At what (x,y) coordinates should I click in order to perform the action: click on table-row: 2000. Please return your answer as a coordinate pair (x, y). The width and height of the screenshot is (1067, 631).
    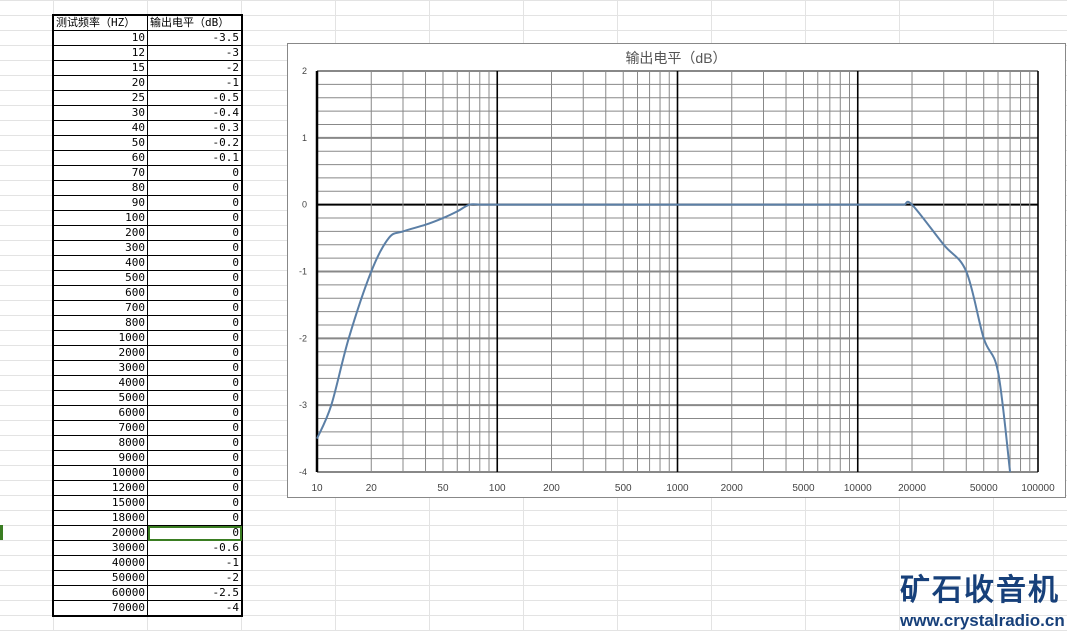
    Looking at the image, I should click on (147, 233).